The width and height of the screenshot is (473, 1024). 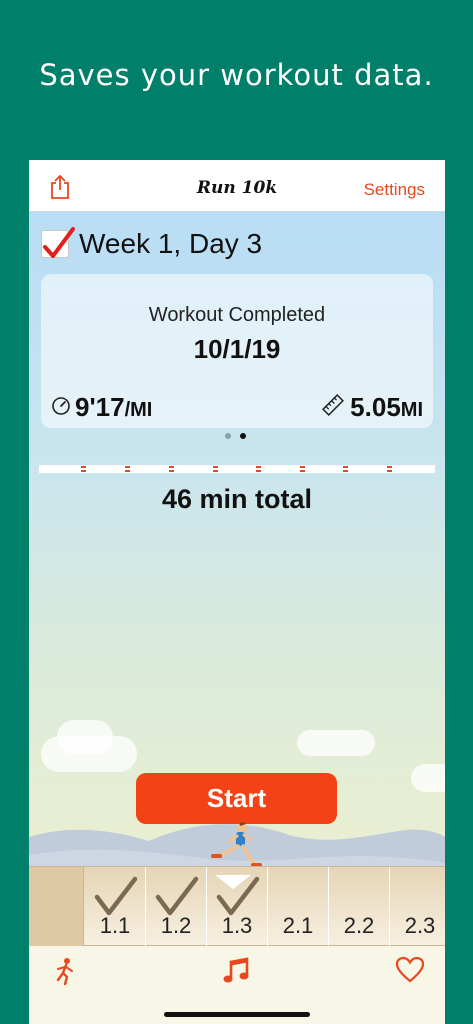 I want to click on speedometer-icon, so click(x=61, y=406).